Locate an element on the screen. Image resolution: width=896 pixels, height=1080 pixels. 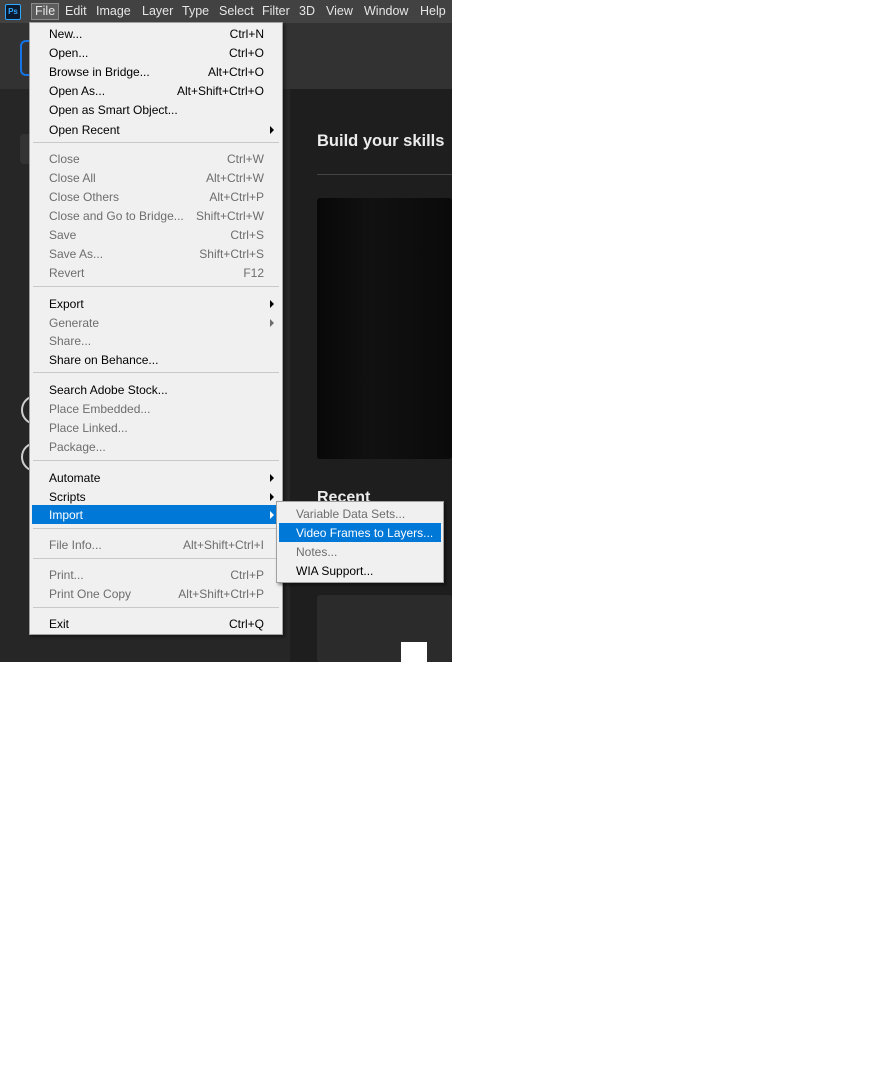
menu-item-close-all: Close All Alt+Ctrl+W is located at coordinates (156, 177).